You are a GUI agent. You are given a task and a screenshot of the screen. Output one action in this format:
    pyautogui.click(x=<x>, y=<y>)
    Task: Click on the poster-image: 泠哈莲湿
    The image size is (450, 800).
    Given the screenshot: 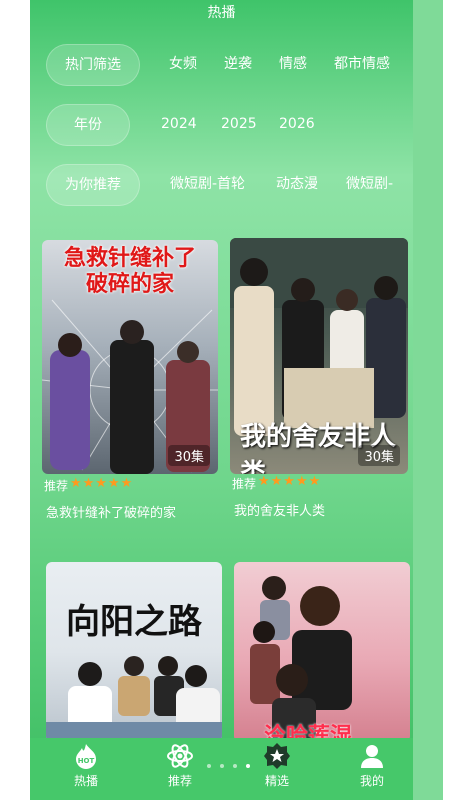 What is the action you would take?
    pyautogui.click(x=322, y=652)
    